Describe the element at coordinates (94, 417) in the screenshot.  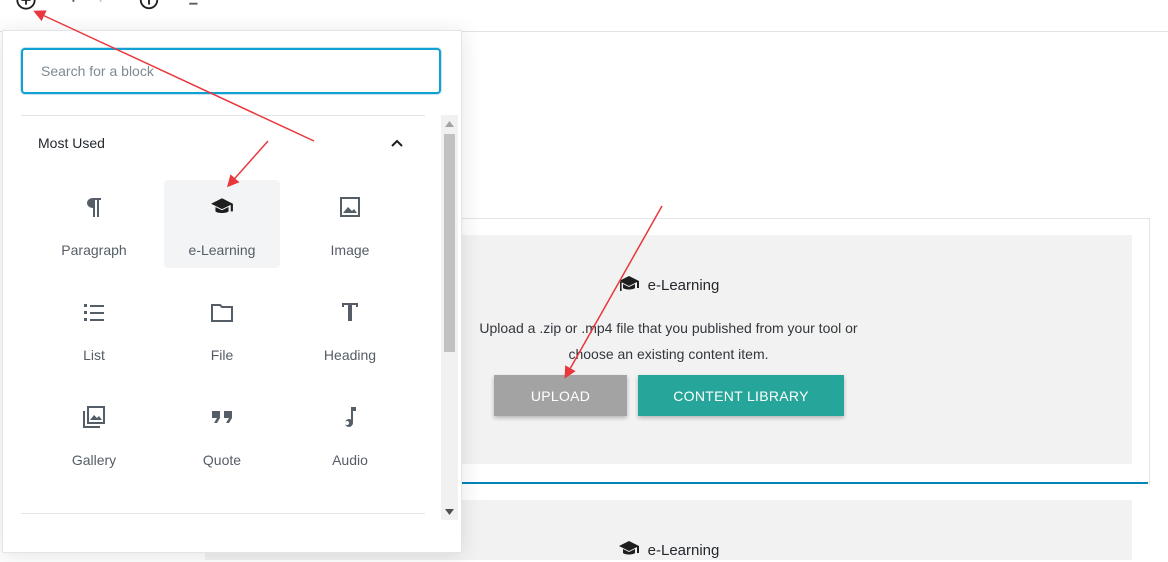
I see `gallery-icon` at that location.